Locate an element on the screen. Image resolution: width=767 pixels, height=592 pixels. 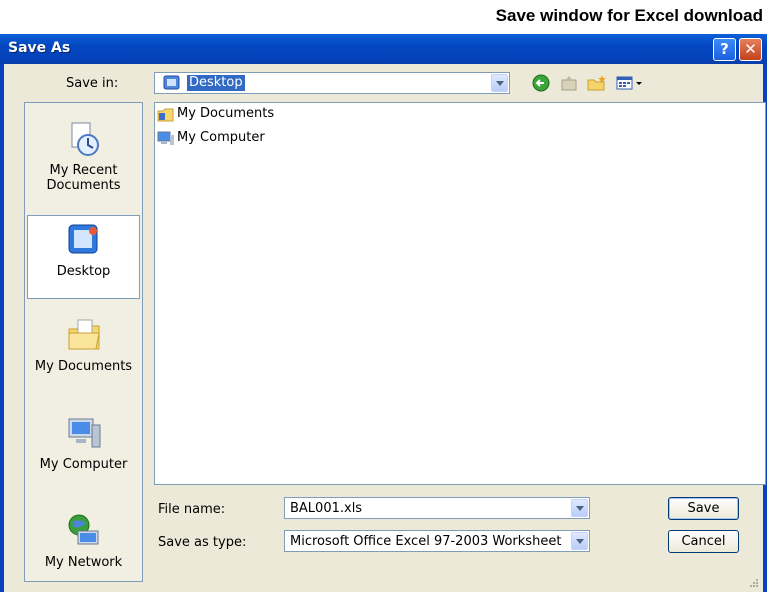
new-folder-icon is located at coordinates (596, 83).